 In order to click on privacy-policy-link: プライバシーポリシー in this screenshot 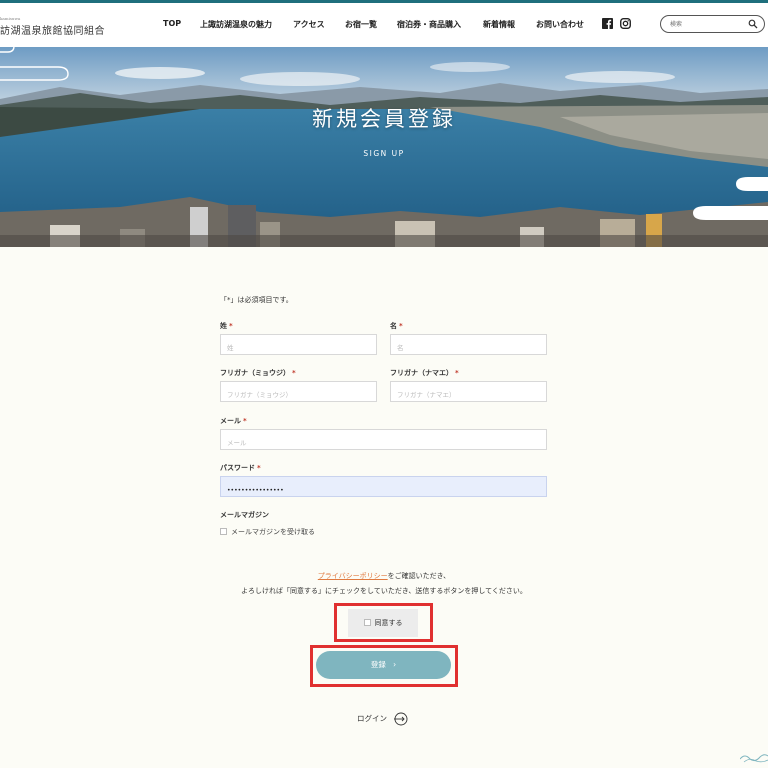, I will do `click(353, 576)`.